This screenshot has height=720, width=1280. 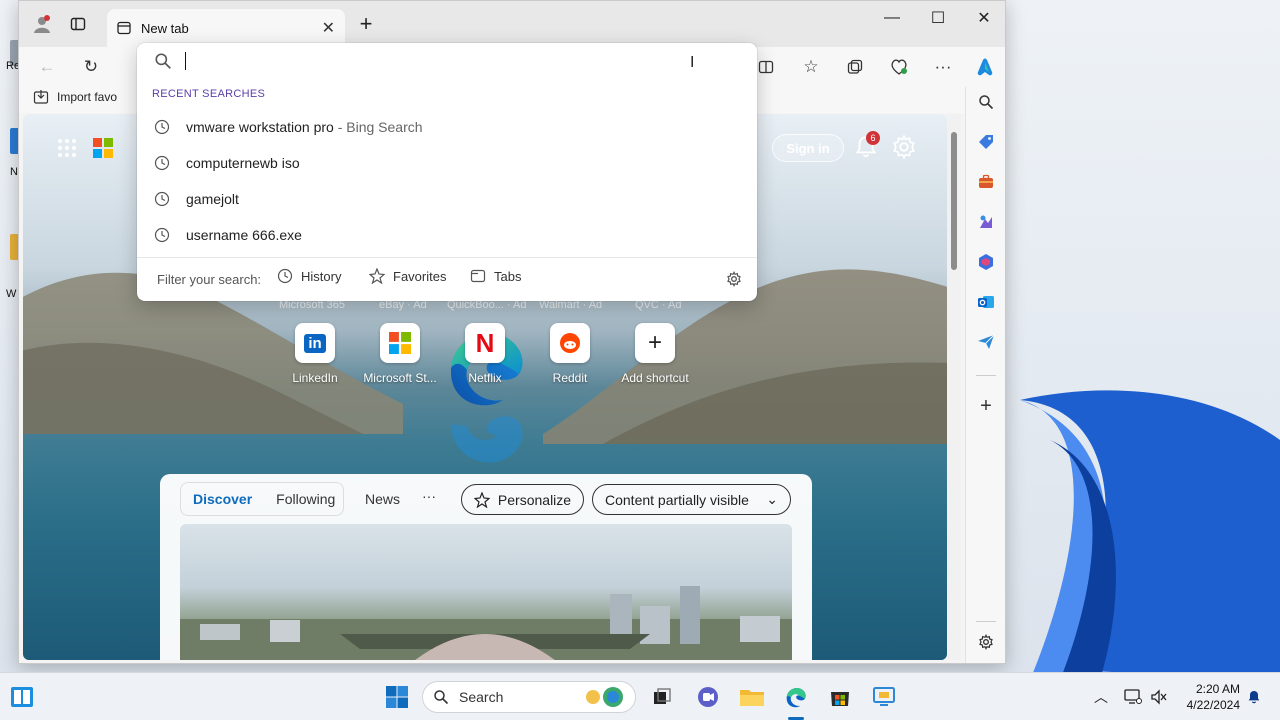 What do you see at coordinates (447, 199) in the screenshot?
I see `recent-search-item: gamejolt` at bounding box center [447, 199].